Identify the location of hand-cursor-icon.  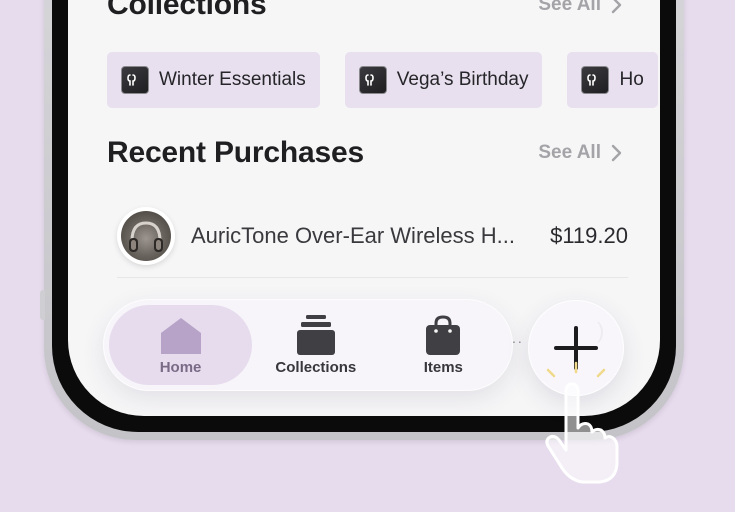
(582, 433).